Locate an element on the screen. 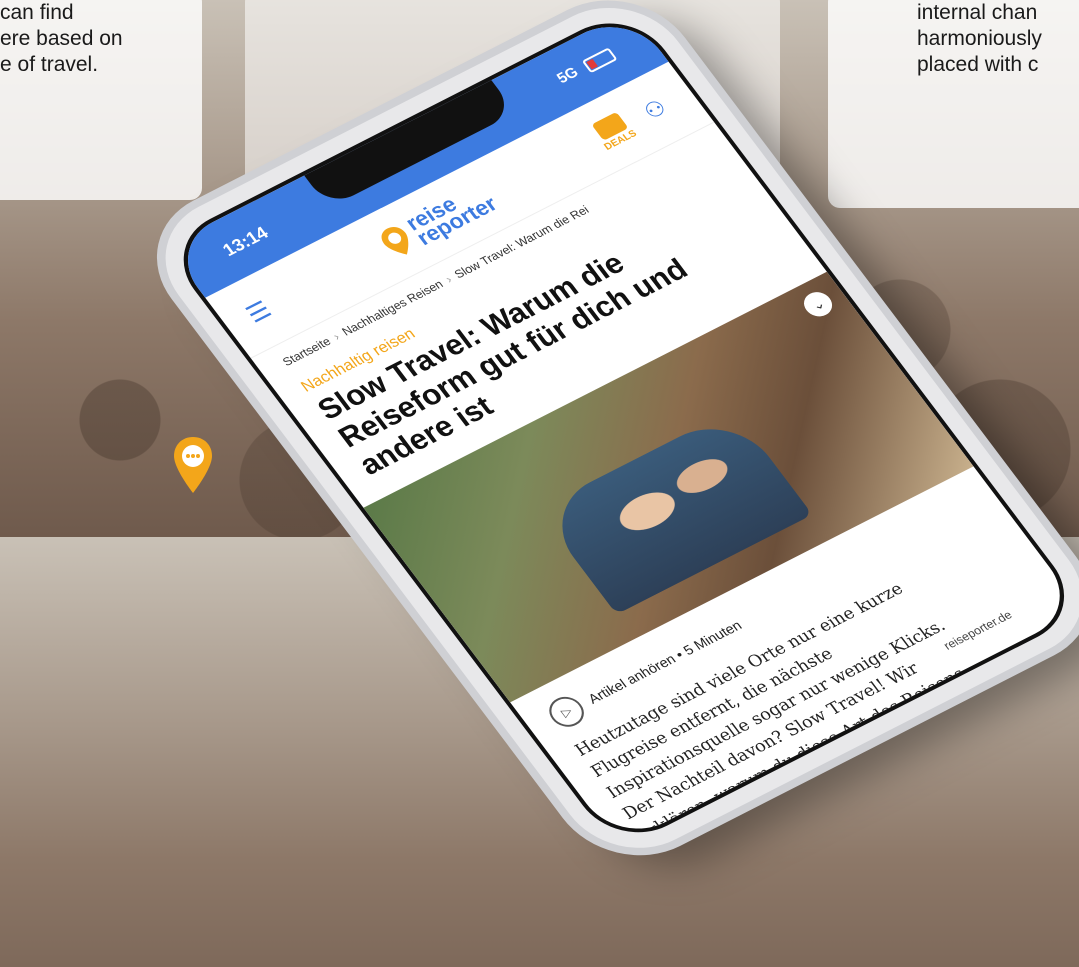  right-card-line: internal chan is located at coordinates (977, 12).